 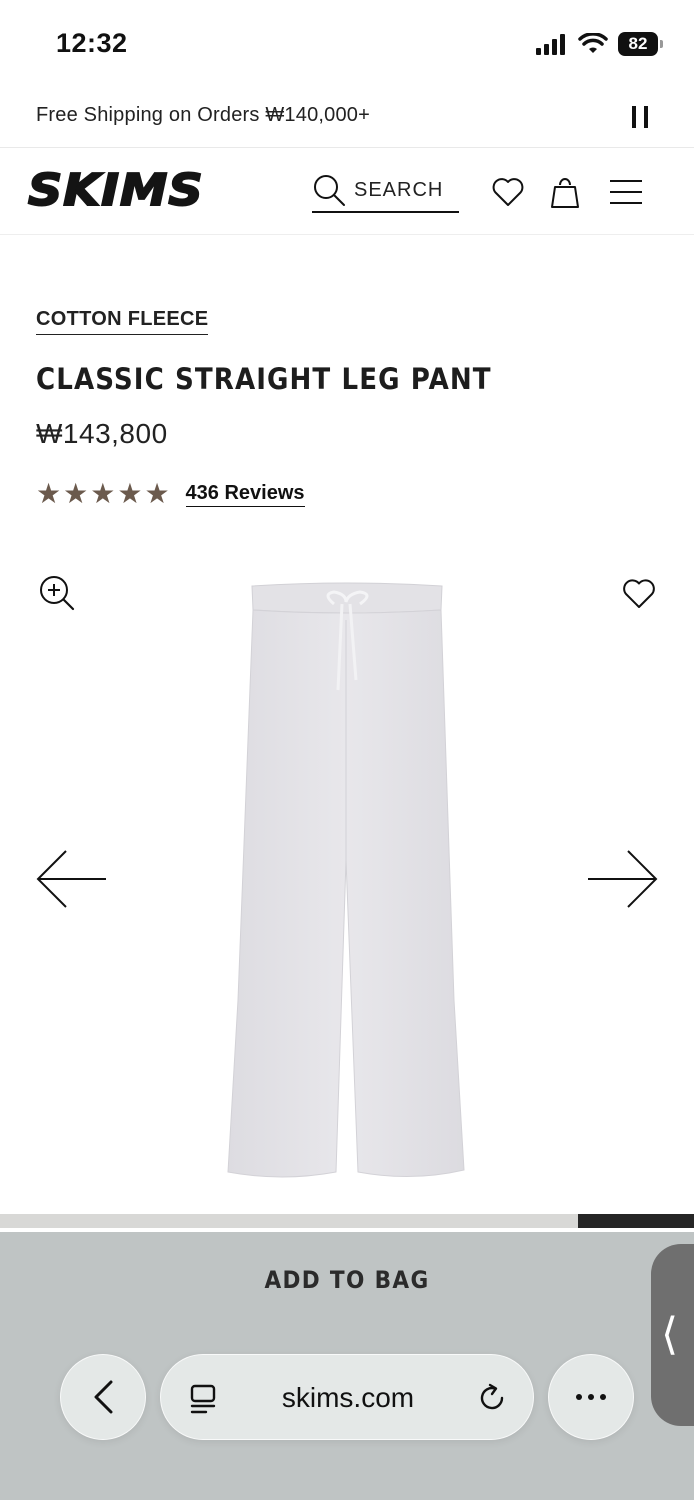 I want to click on chevron-left-icon, so click(x=103, y=1397).